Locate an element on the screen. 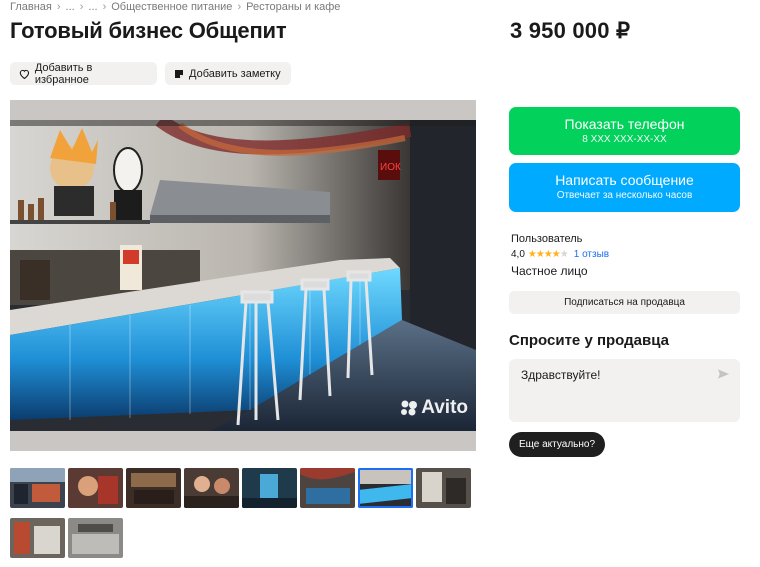 The height and width of the screenshot is (567, 760). message-text: Здравствуйте! is located at coordinates (561, 375).